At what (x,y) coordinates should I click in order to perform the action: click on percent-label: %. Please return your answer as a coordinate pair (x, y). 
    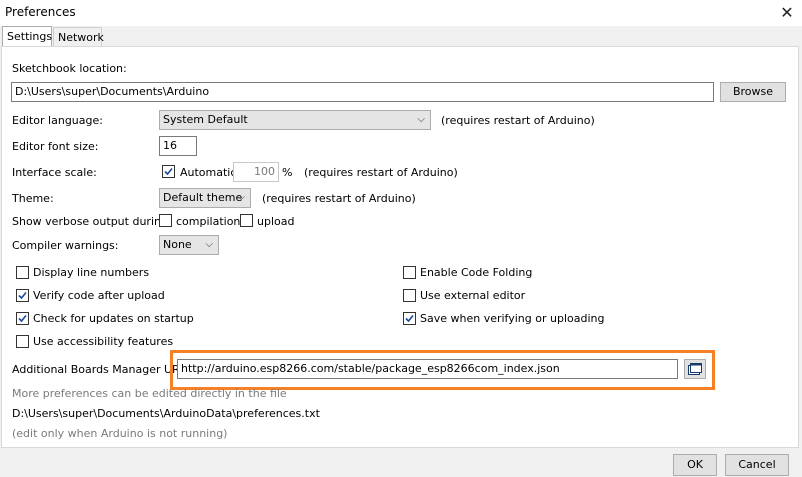
    Looking at the image, I should click on (287, 172).